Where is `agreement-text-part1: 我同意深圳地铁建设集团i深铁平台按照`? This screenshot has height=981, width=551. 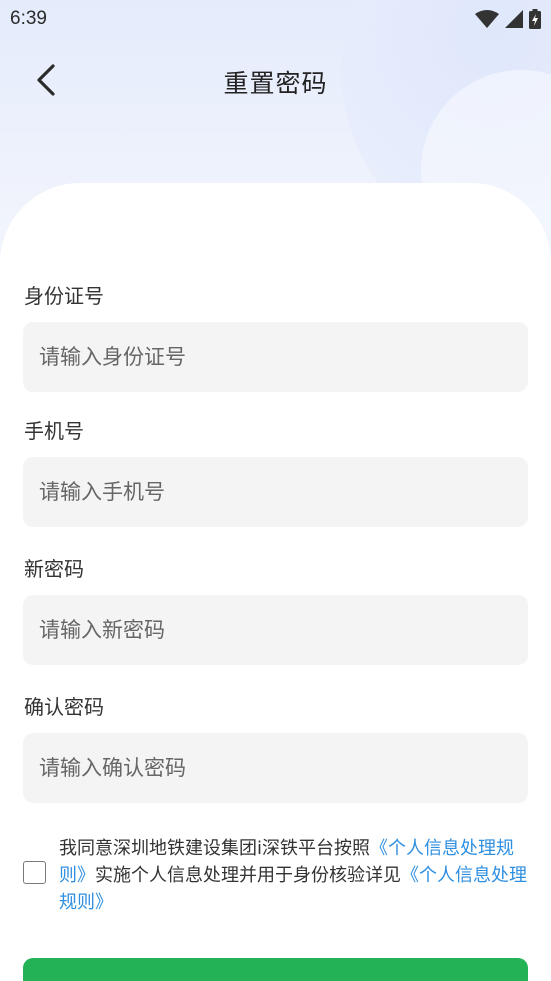 agreement-text-part1: 我同意深圳地铁建设集团i深铁平台按照 is located at coordinates (214, 848).